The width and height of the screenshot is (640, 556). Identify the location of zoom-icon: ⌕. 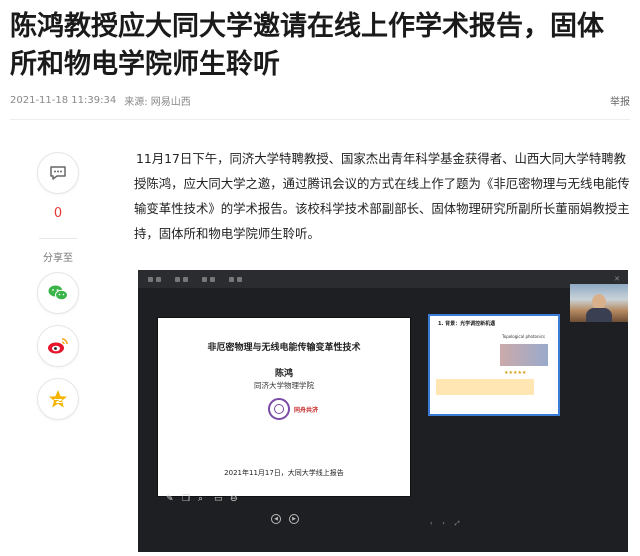
(201, 499).